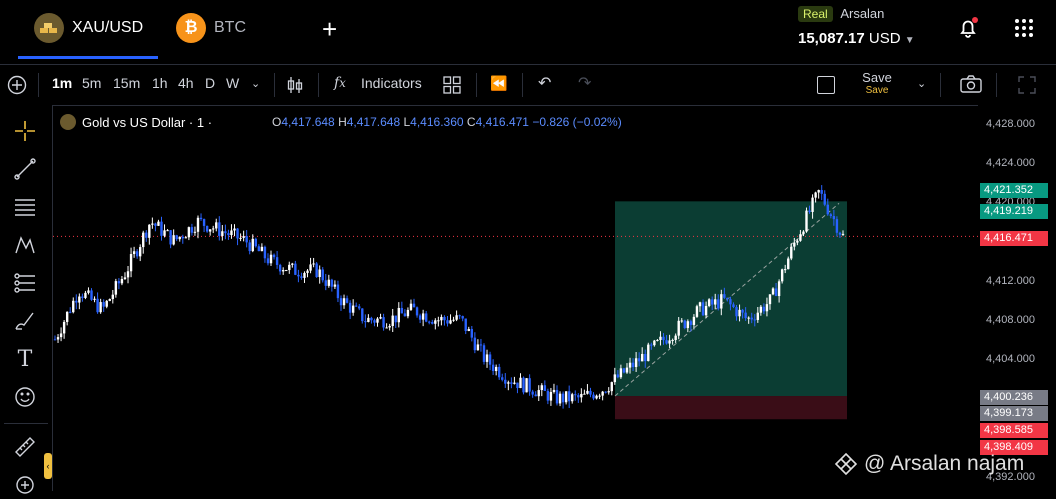 The image size is (1056, 499). What do you see at coordinates (17, 87) in the screenshot?
I see `add-symbol-icon` at bounding box center [17, 87].